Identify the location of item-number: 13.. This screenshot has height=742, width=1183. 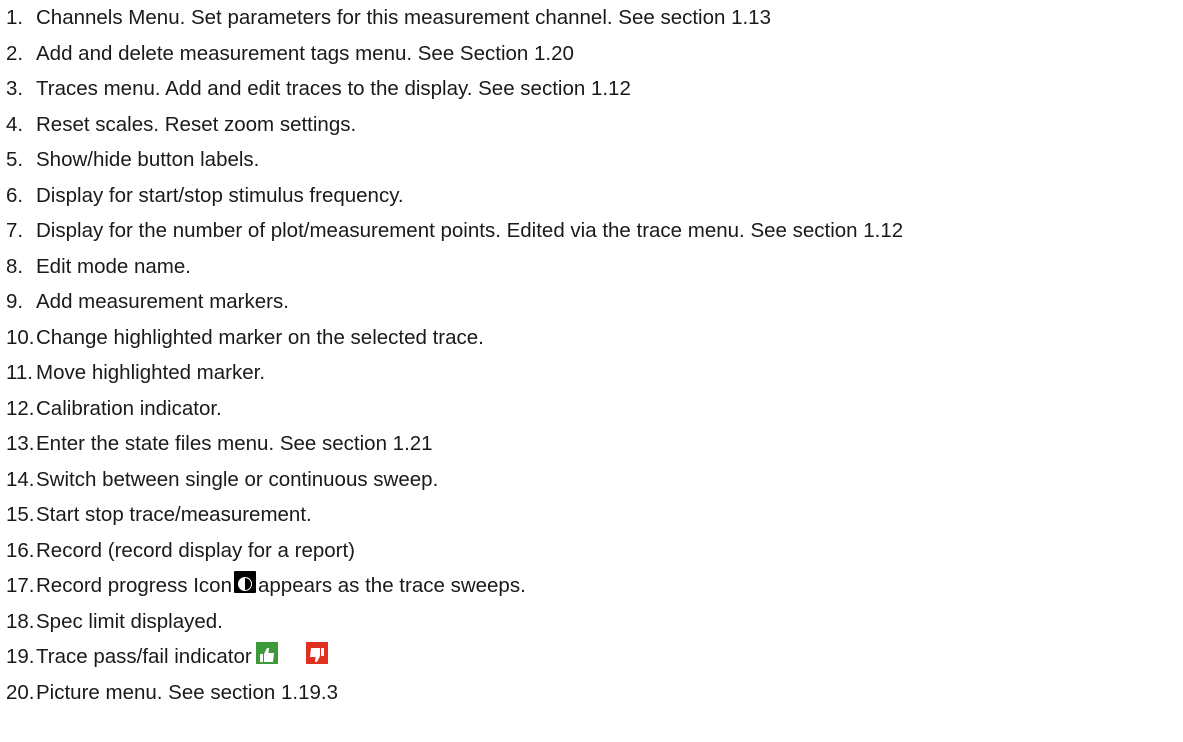
(20, 443).